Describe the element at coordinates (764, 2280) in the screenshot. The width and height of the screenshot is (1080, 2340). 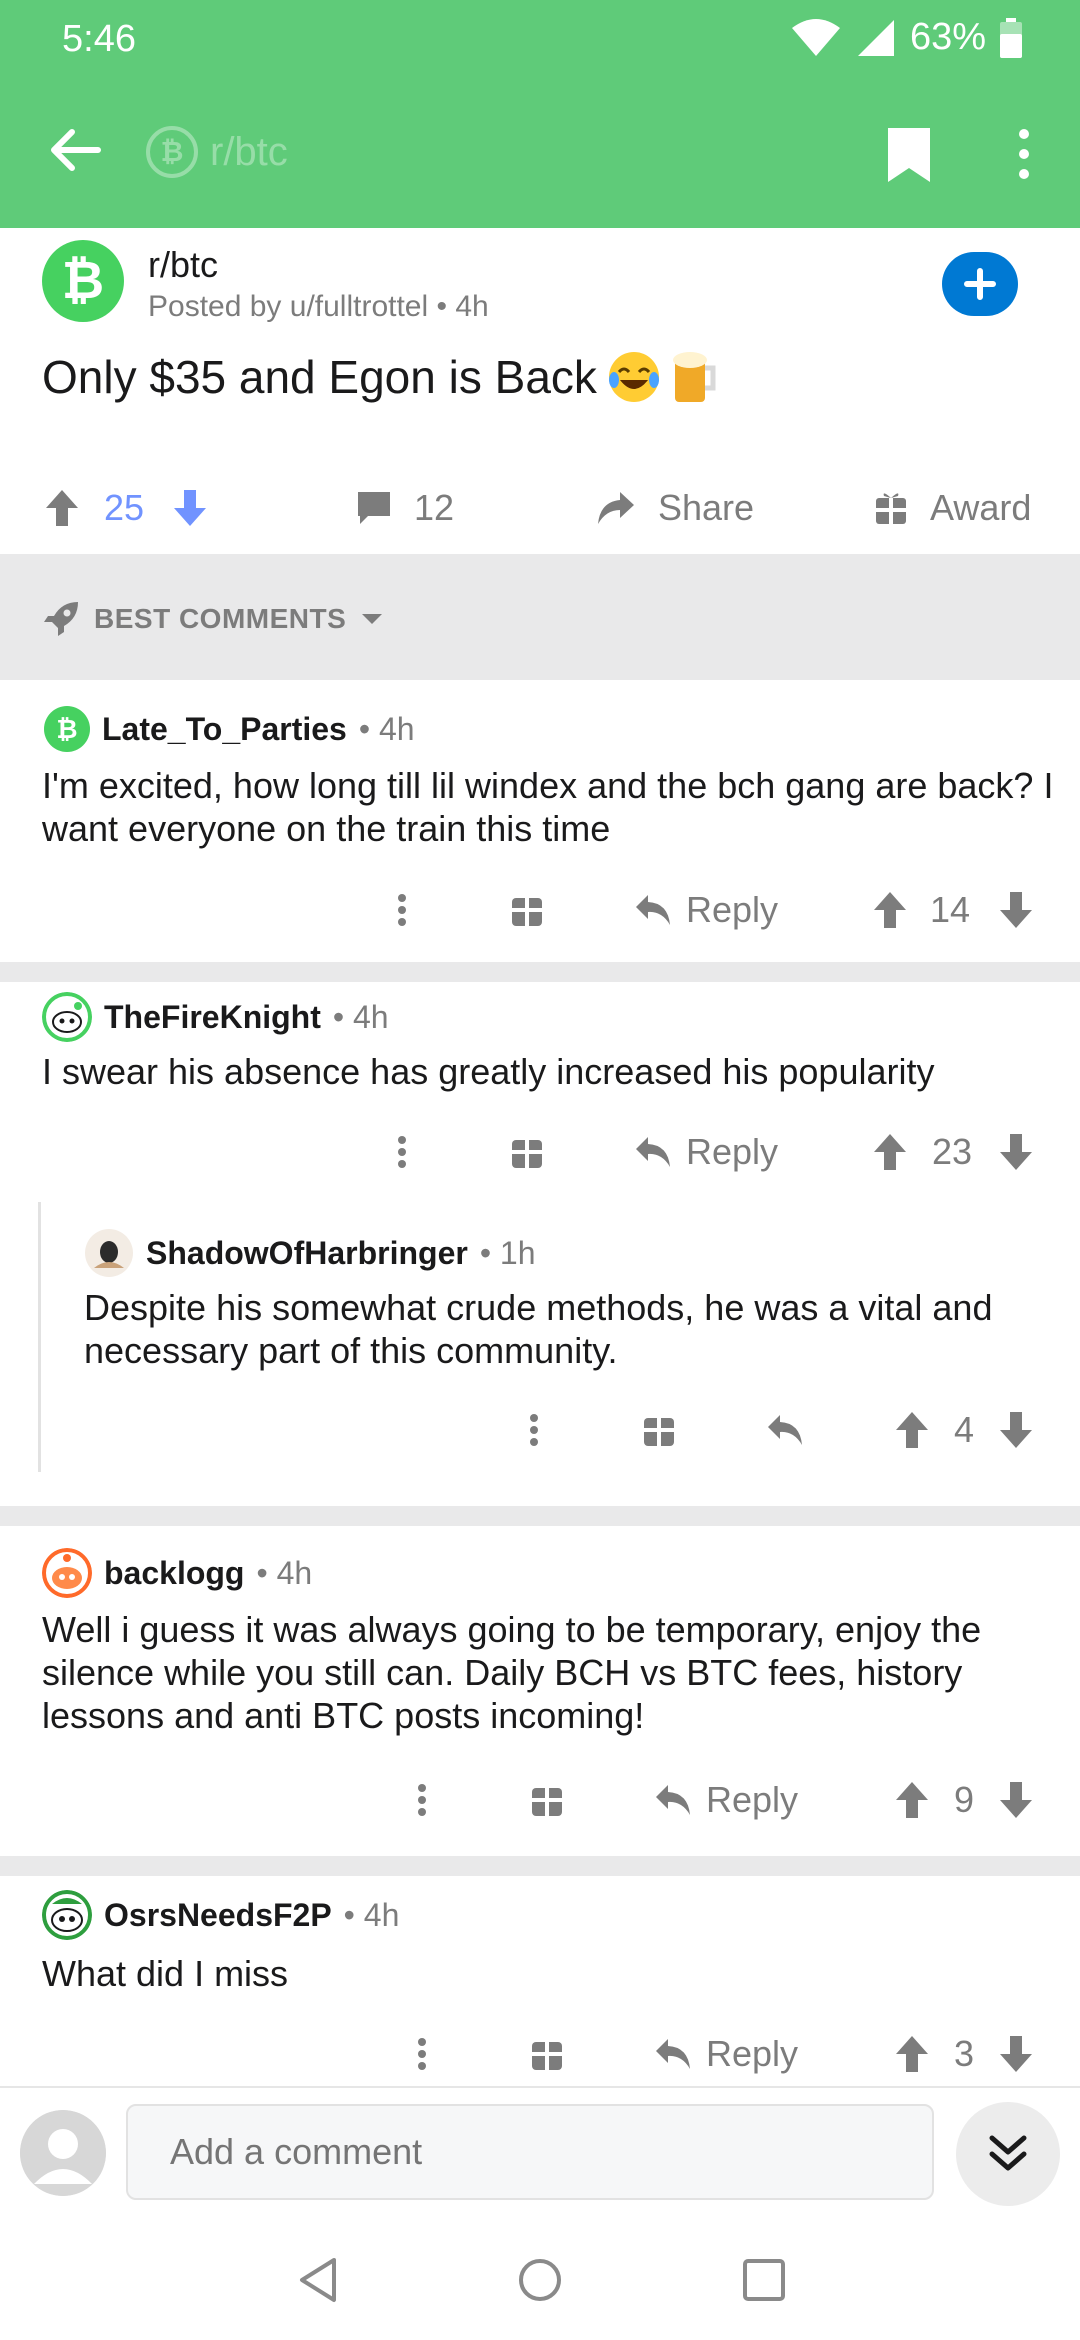
I see `nav-recents-icon` at that location.